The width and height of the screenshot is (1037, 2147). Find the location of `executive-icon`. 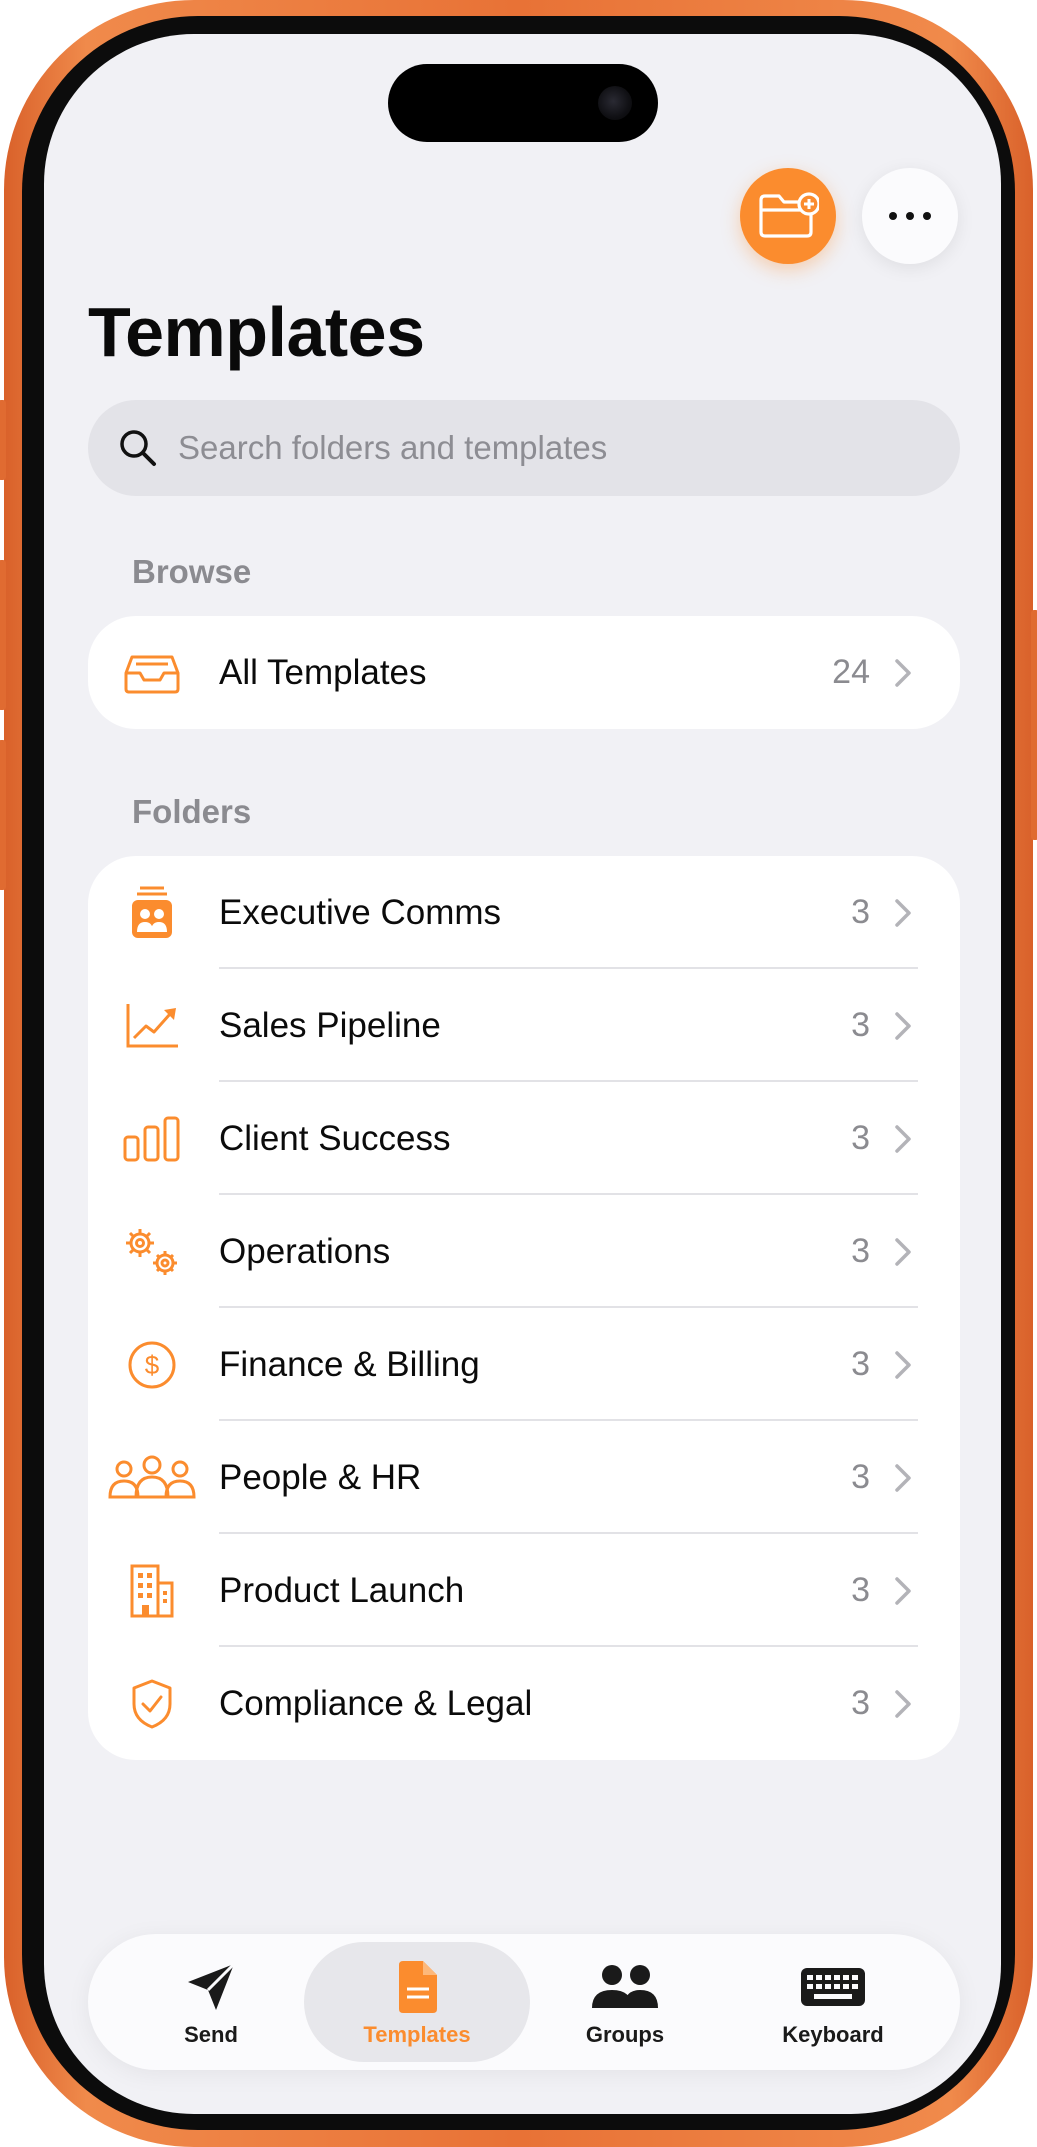

executive-icon is located at coordinates (152, 913).